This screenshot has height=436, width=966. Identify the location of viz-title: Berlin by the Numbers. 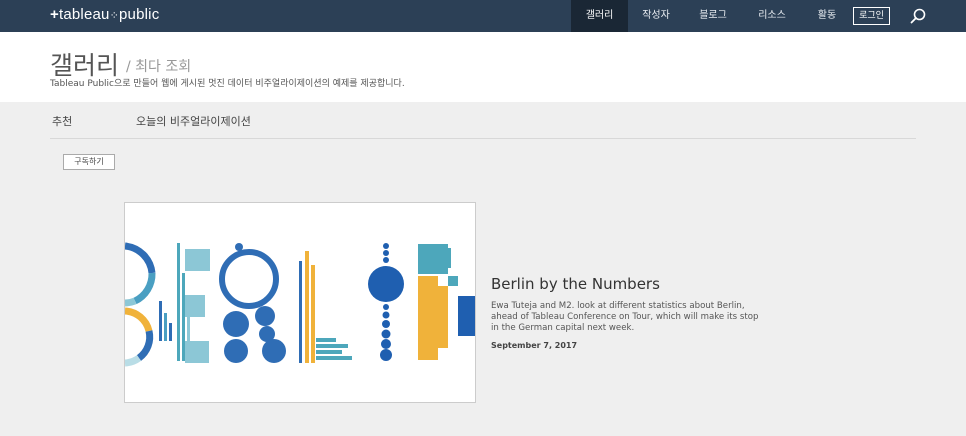
(575, 284).